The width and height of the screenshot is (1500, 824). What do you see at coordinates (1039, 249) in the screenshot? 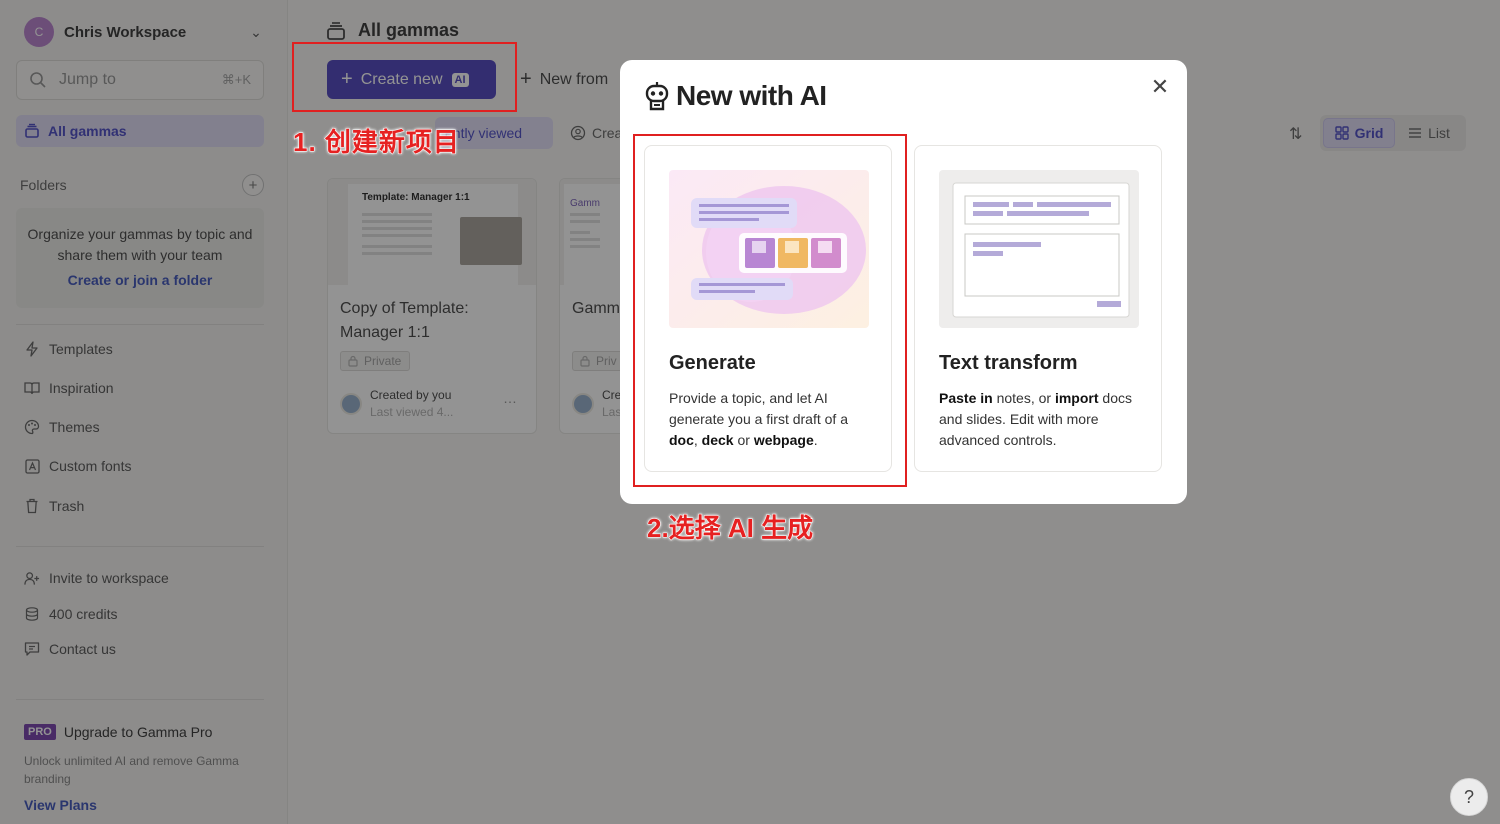
I see `text-transform-illustration` at bounding box center [1039, 249].